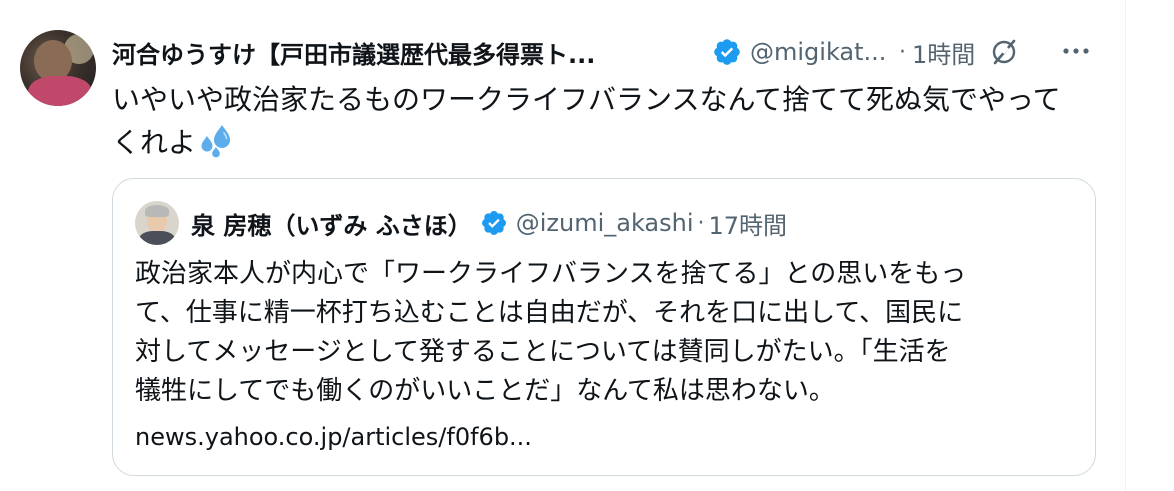 The height and width of the screenshot is (491, 1174). I want to click on post-text-line-2: くれよ, so click(154, 142).